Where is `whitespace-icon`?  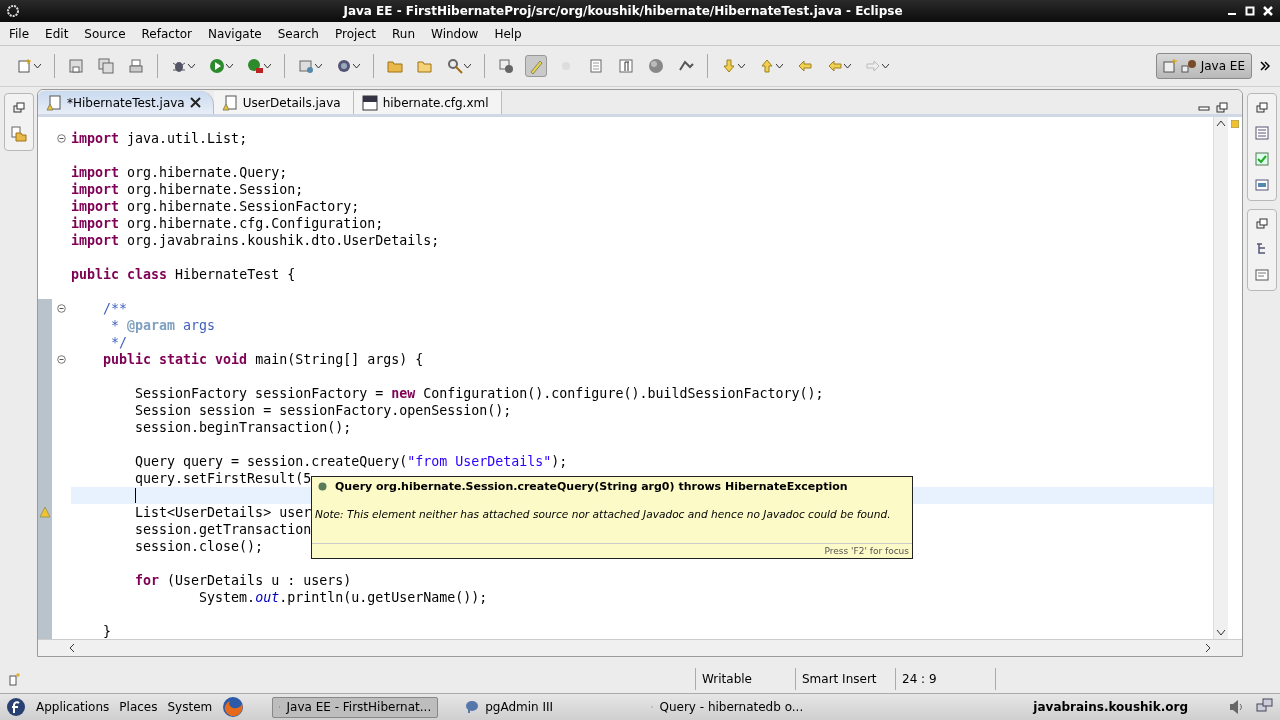 whitespace-icon is located at coordinates (626, 66).